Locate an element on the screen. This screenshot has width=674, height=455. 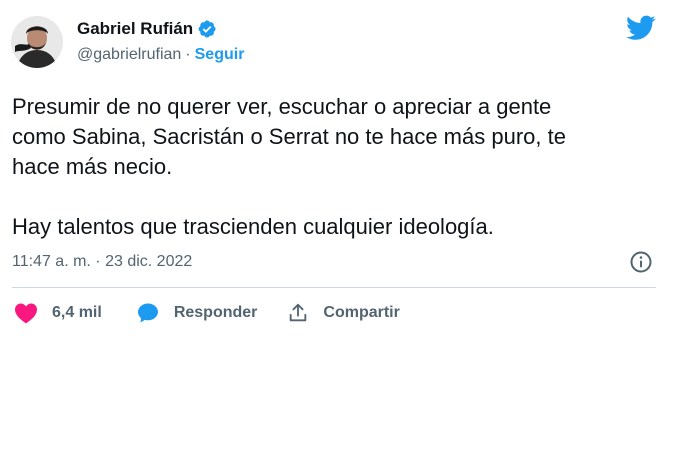
share-icon is located at coordinates (298, 313).